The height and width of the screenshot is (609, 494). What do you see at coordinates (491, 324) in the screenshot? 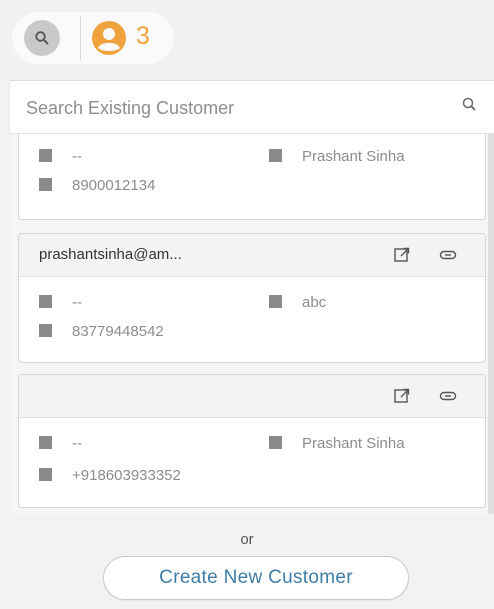
I see `list-scrollbar` at bounding box center [491, 324].